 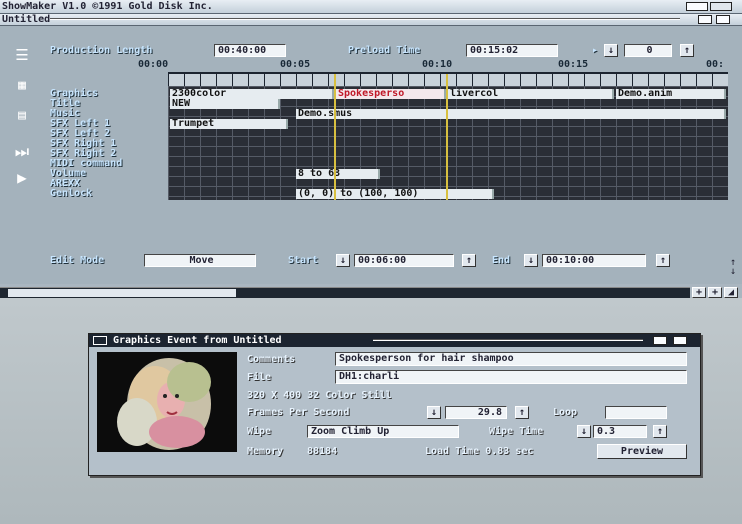 I want to click on end-time-field: 00:10:00, so click(x=594, y=260).